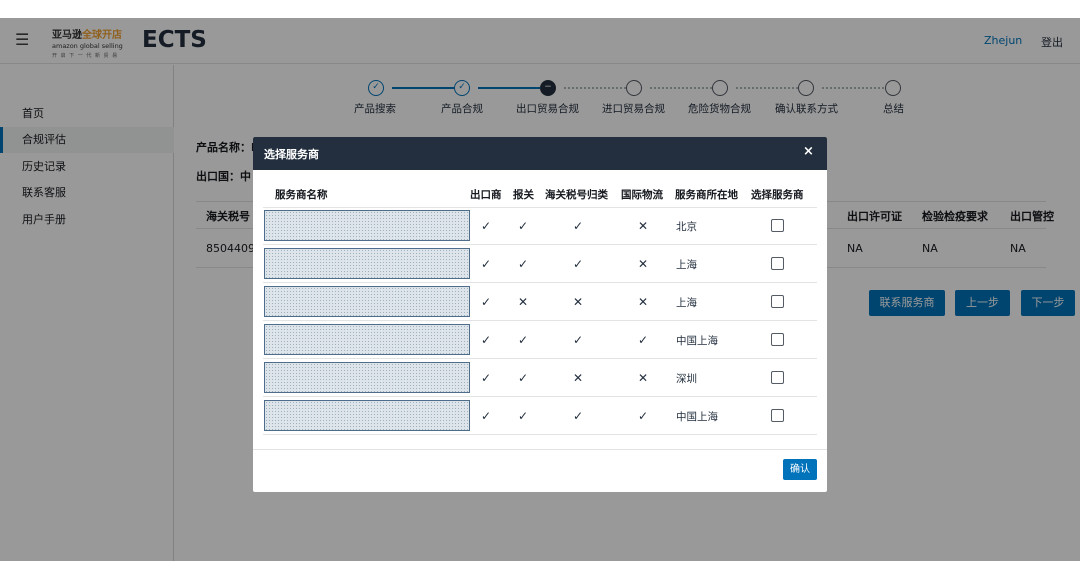  What do you see at coordinates (540, 153) in the screenshot?
I see `modal-header: 选择服务商 ×` at bounding box center [540, 153].